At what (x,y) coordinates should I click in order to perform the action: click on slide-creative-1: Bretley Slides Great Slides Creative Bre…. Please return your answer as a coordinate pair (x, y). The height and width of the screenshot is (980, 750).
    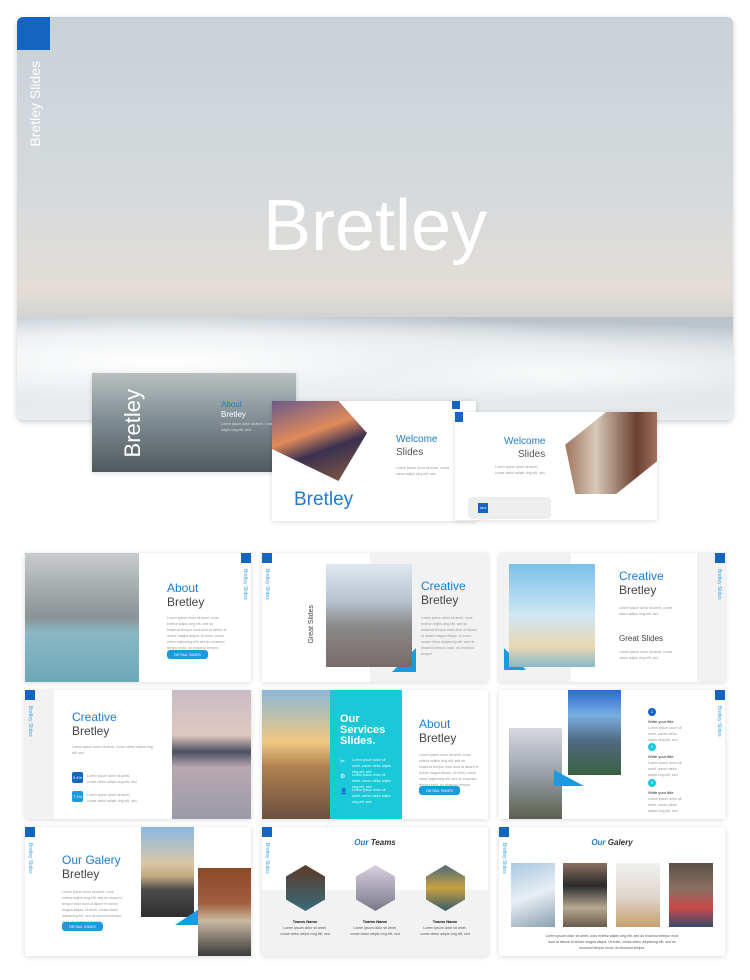
    Looking at the image, I should click on (375, 617).